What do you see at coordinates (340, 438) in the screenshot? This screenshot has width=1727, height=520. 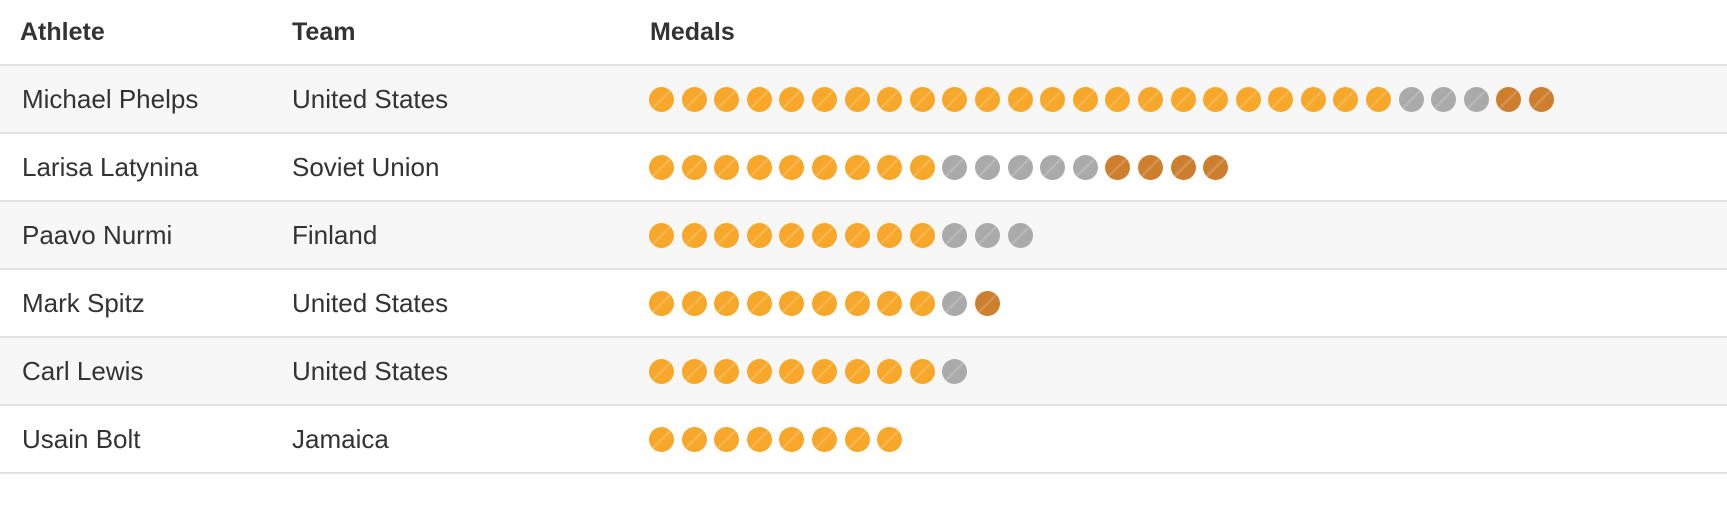 I see `team-name: Jamaica` at bounding box center [340, 438].